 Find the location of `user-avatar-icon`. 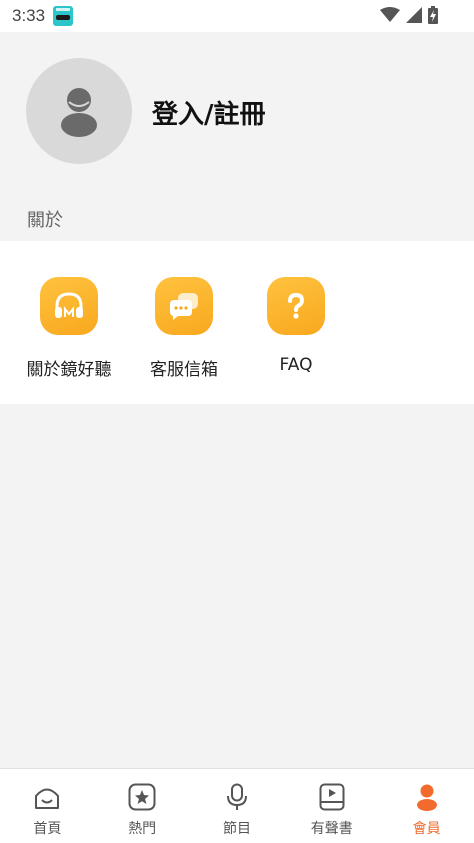

user-avatar-icon is located at coordinates (79, 112).